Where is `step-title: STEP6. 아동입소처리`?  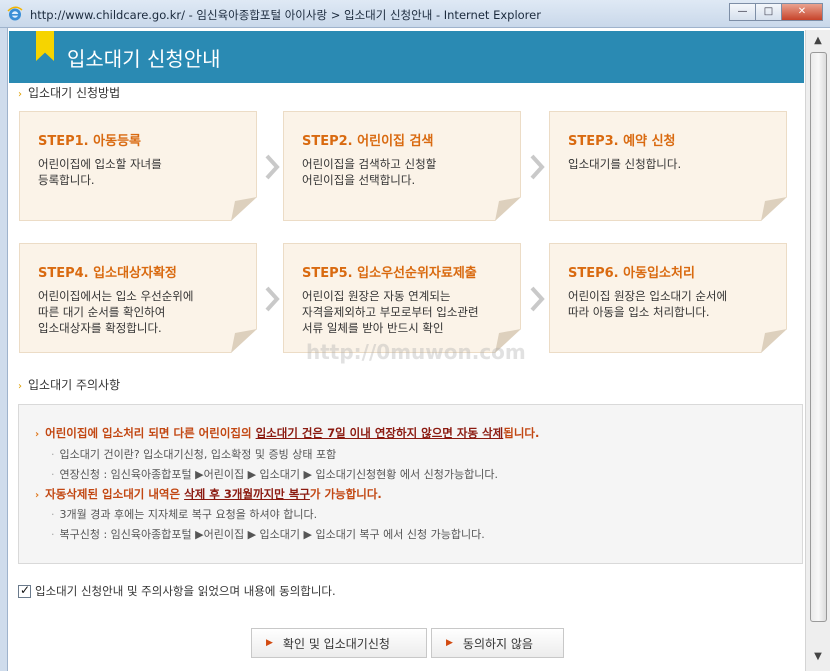
step-title: STEP6. 아동입소처리 is located at coordinates (631, 273).